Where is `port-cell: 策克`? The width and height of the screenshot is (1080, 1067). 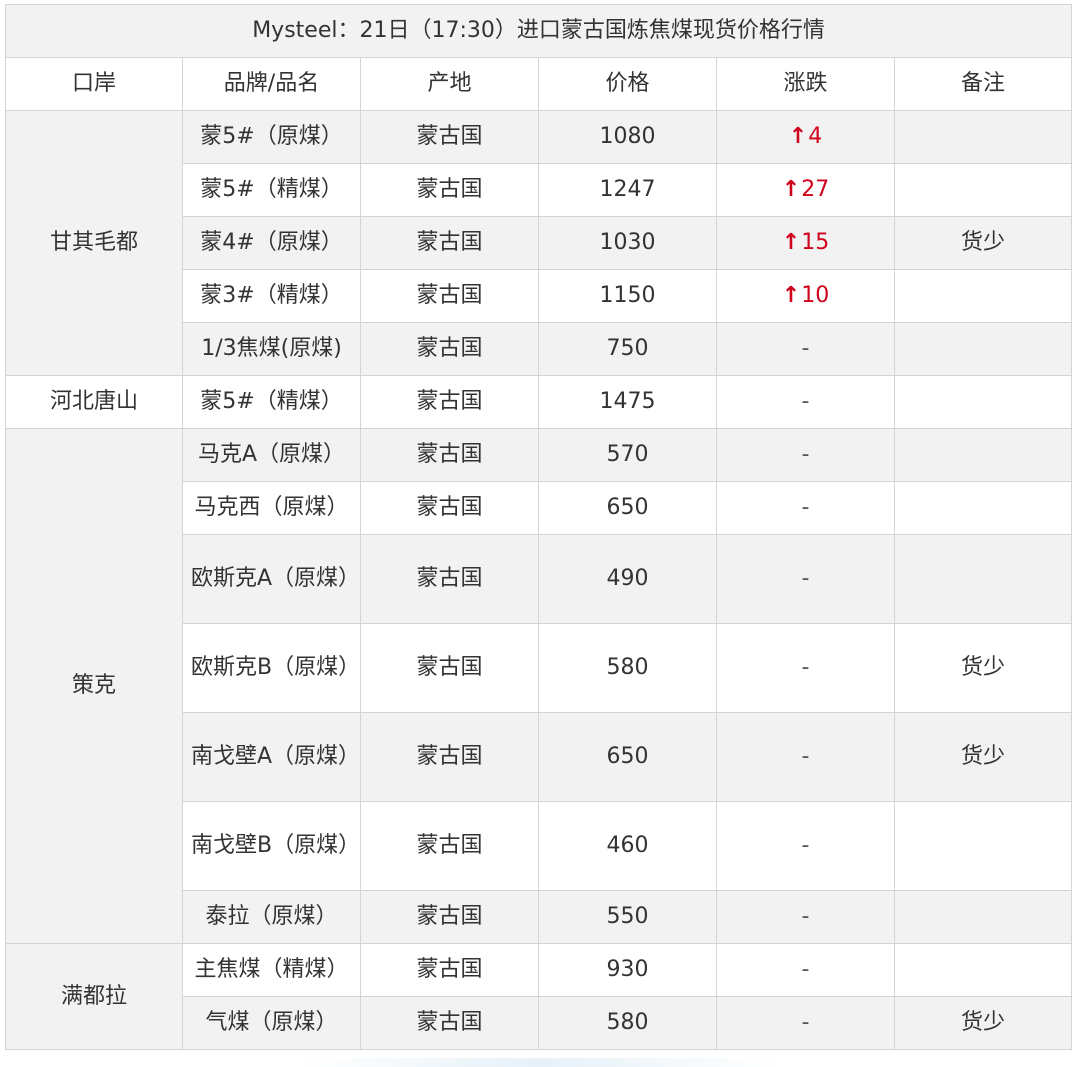 port-cell: 策克 is located at coordinates (94, 686).